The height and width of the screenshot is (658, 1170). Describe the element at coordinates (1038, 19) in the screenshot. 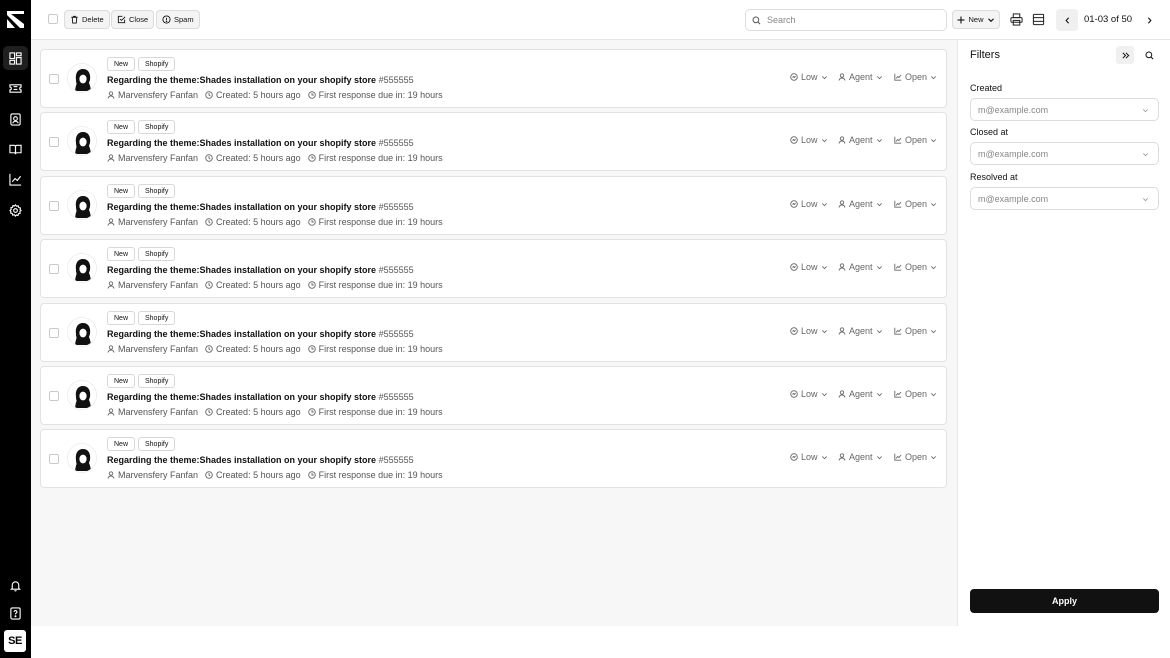

I see `layout-toggle-button` at that location.